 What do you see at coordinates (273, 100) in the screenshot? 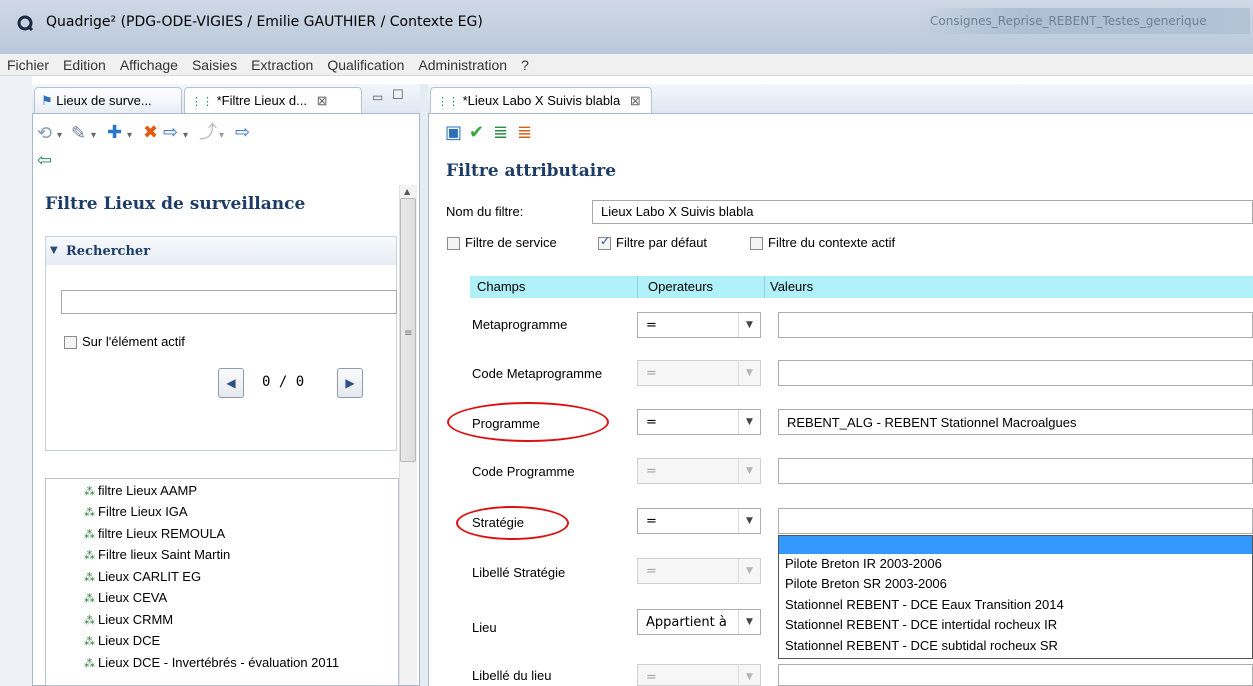
I see `tab-filtre-lieux: ⋮⋮ *Filtre Lieux d... ⊠` at bounding box center [273, 100].